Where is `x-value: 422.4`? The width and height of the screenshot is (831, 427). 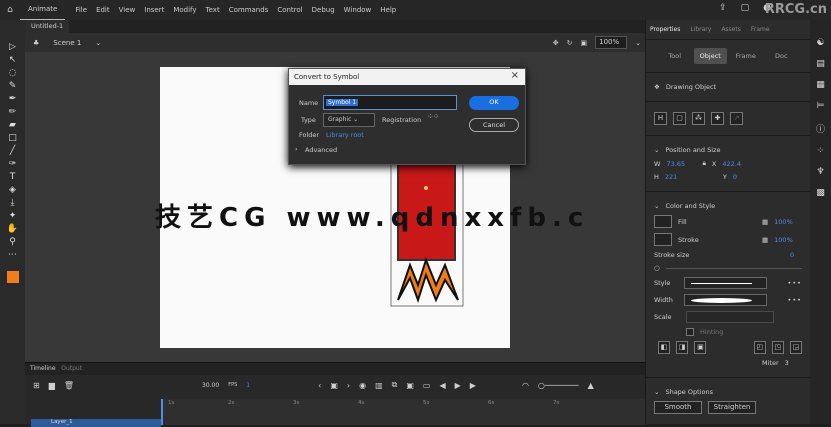
x-value: 422.4 is located at coordinates (731, 164).